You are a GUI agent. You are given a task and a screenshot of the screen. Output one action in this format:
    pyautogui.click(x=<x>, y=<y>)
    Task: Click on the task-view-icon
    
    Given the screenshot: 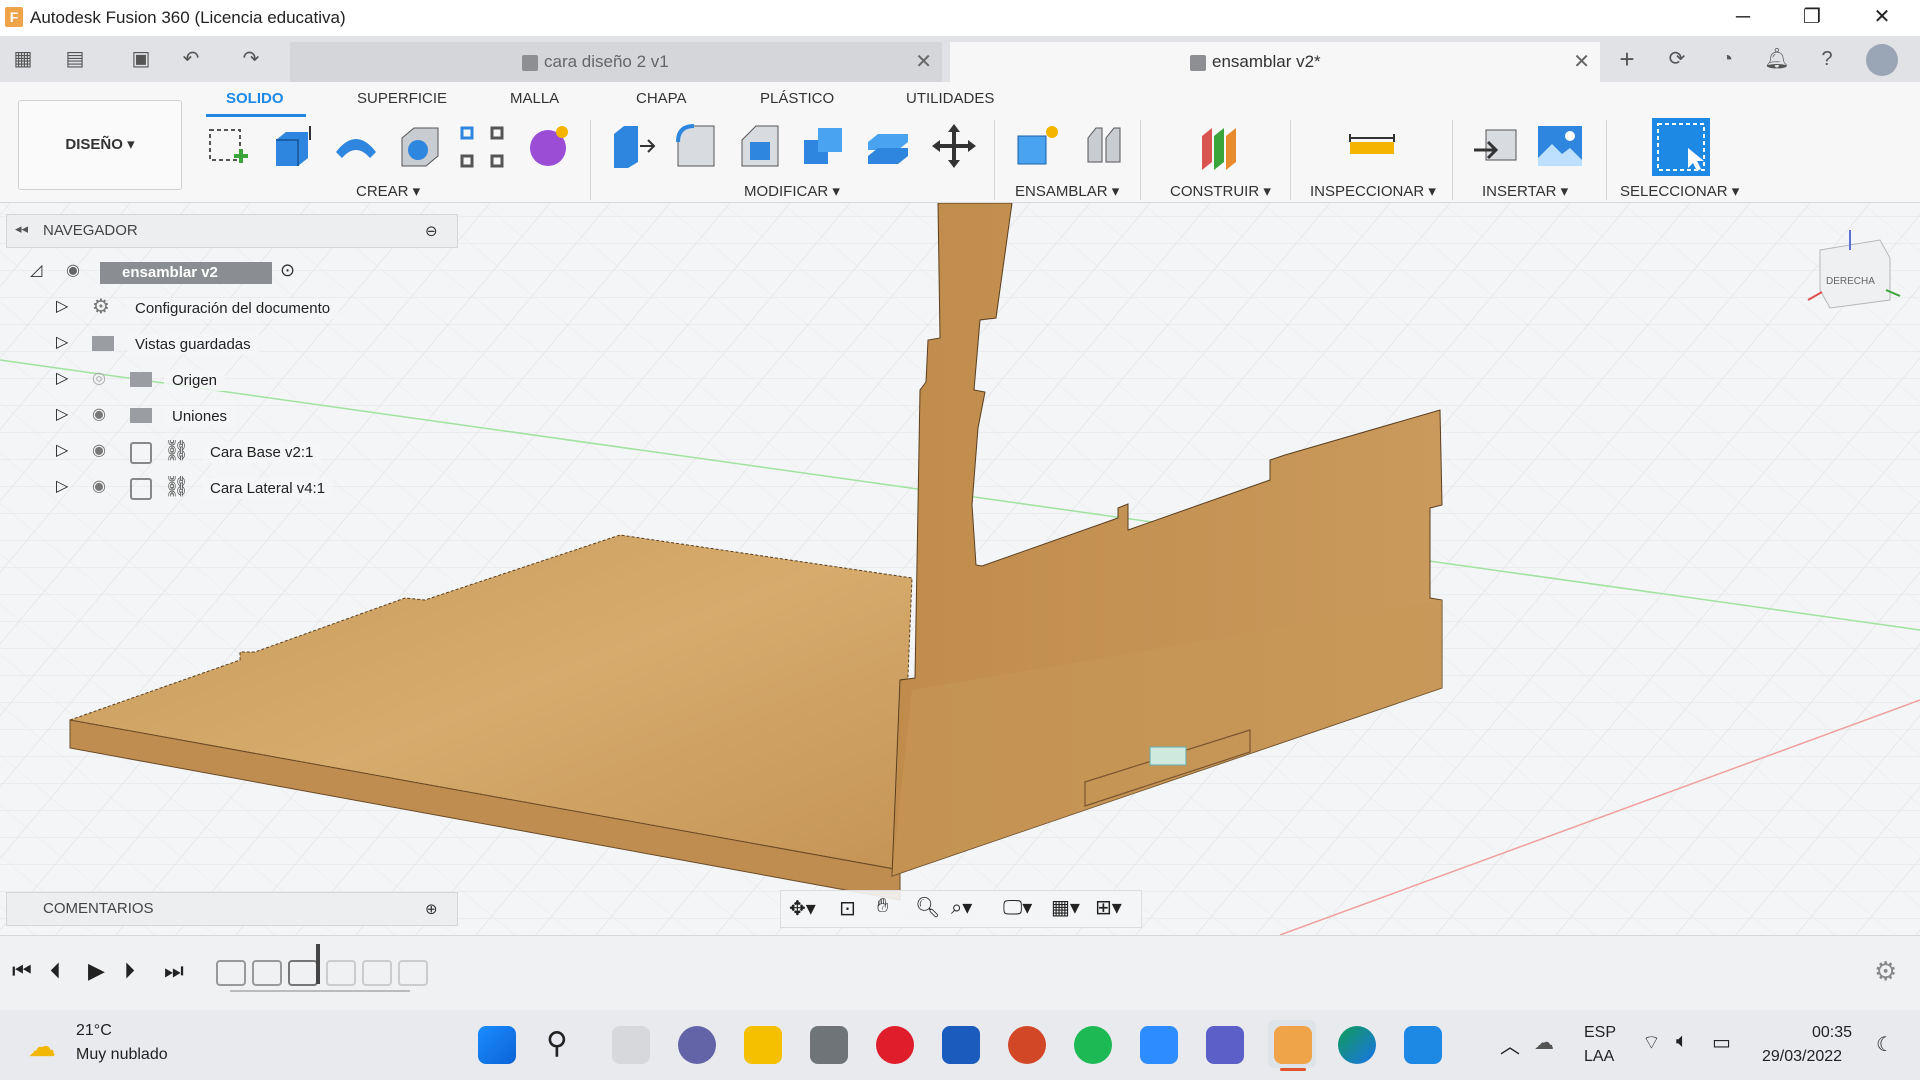 What is the action you would take?
    pyautogui.click(x=631, y=1045)
    